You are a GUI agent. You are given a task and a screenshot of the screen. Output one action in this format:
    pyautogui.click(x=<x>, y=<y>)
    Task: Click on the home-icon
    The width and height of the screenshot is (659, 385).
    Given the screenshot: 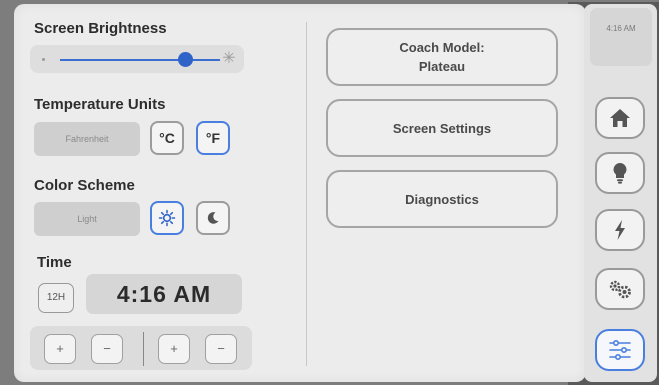 What is the action you would take?
    pyautogui.click(x=620, y=118)
    